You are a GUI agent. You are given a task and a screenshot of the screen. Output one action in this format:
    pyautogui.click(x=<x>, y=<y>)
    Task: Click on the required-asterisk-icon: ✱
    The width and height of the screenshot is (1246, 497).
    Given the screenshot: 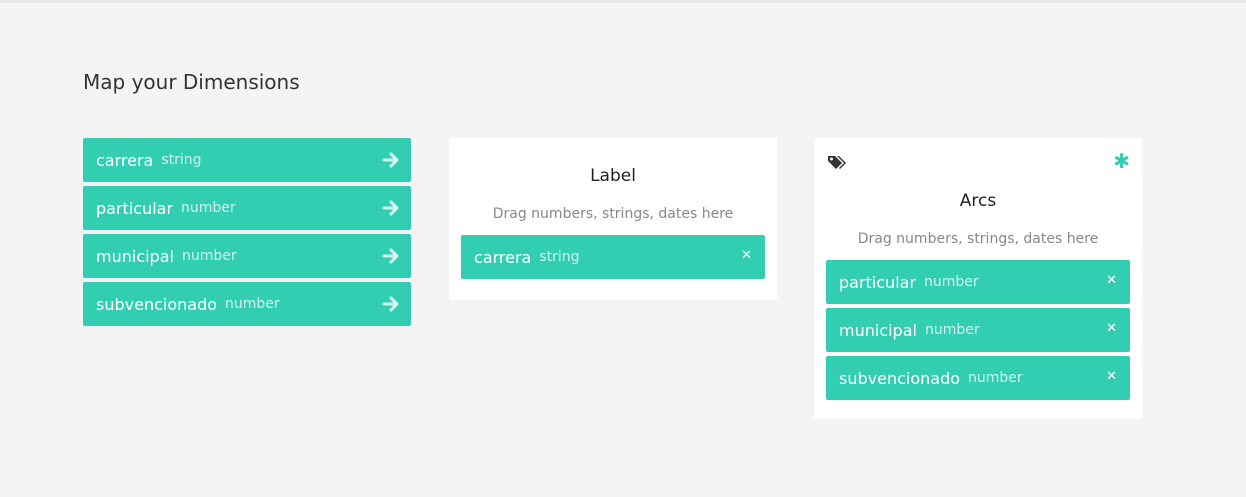 What is the action you would take?
    pyautogui.click(x=1121, y=161)
    